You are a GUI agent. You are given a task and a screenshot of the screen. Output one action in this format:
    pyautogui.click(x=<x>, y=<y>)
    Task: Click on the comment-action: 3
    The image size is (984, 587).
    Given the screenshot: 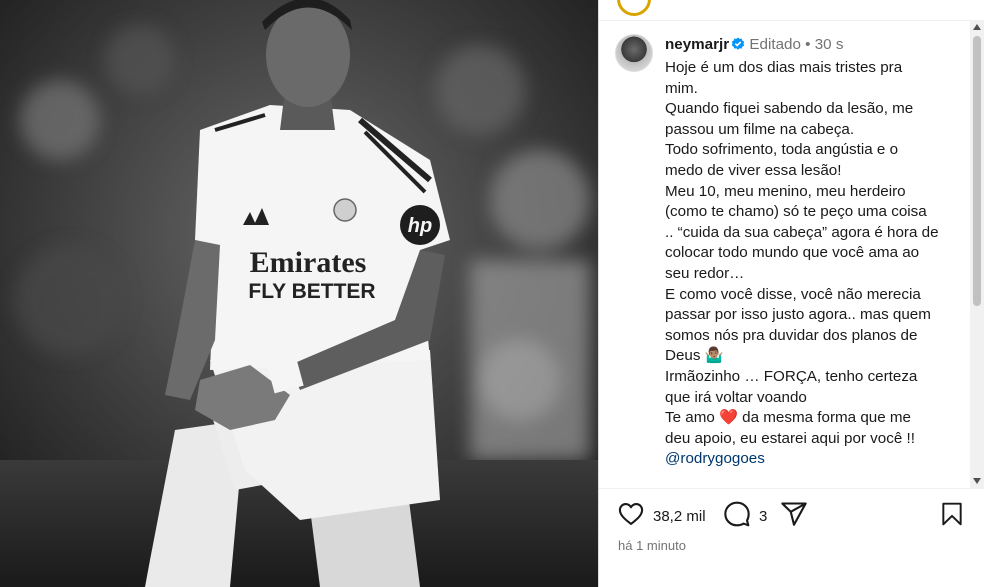 What is the action you would take?
    pyautogui.click(x=745, y=516)
    